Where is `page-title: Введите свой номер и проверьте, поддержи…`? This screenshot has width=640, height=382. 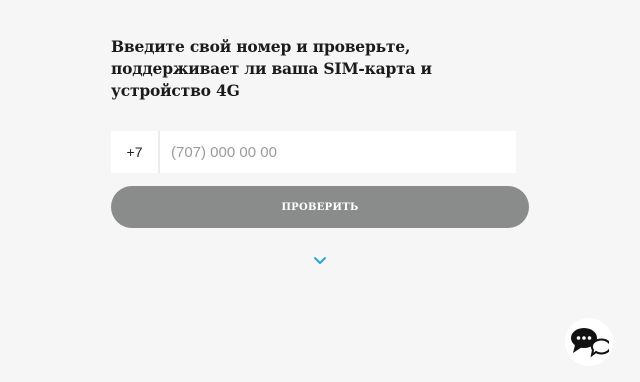 page-title: Введите свой номер и проверьте, поддержи… is located at coordinates (271, 68).